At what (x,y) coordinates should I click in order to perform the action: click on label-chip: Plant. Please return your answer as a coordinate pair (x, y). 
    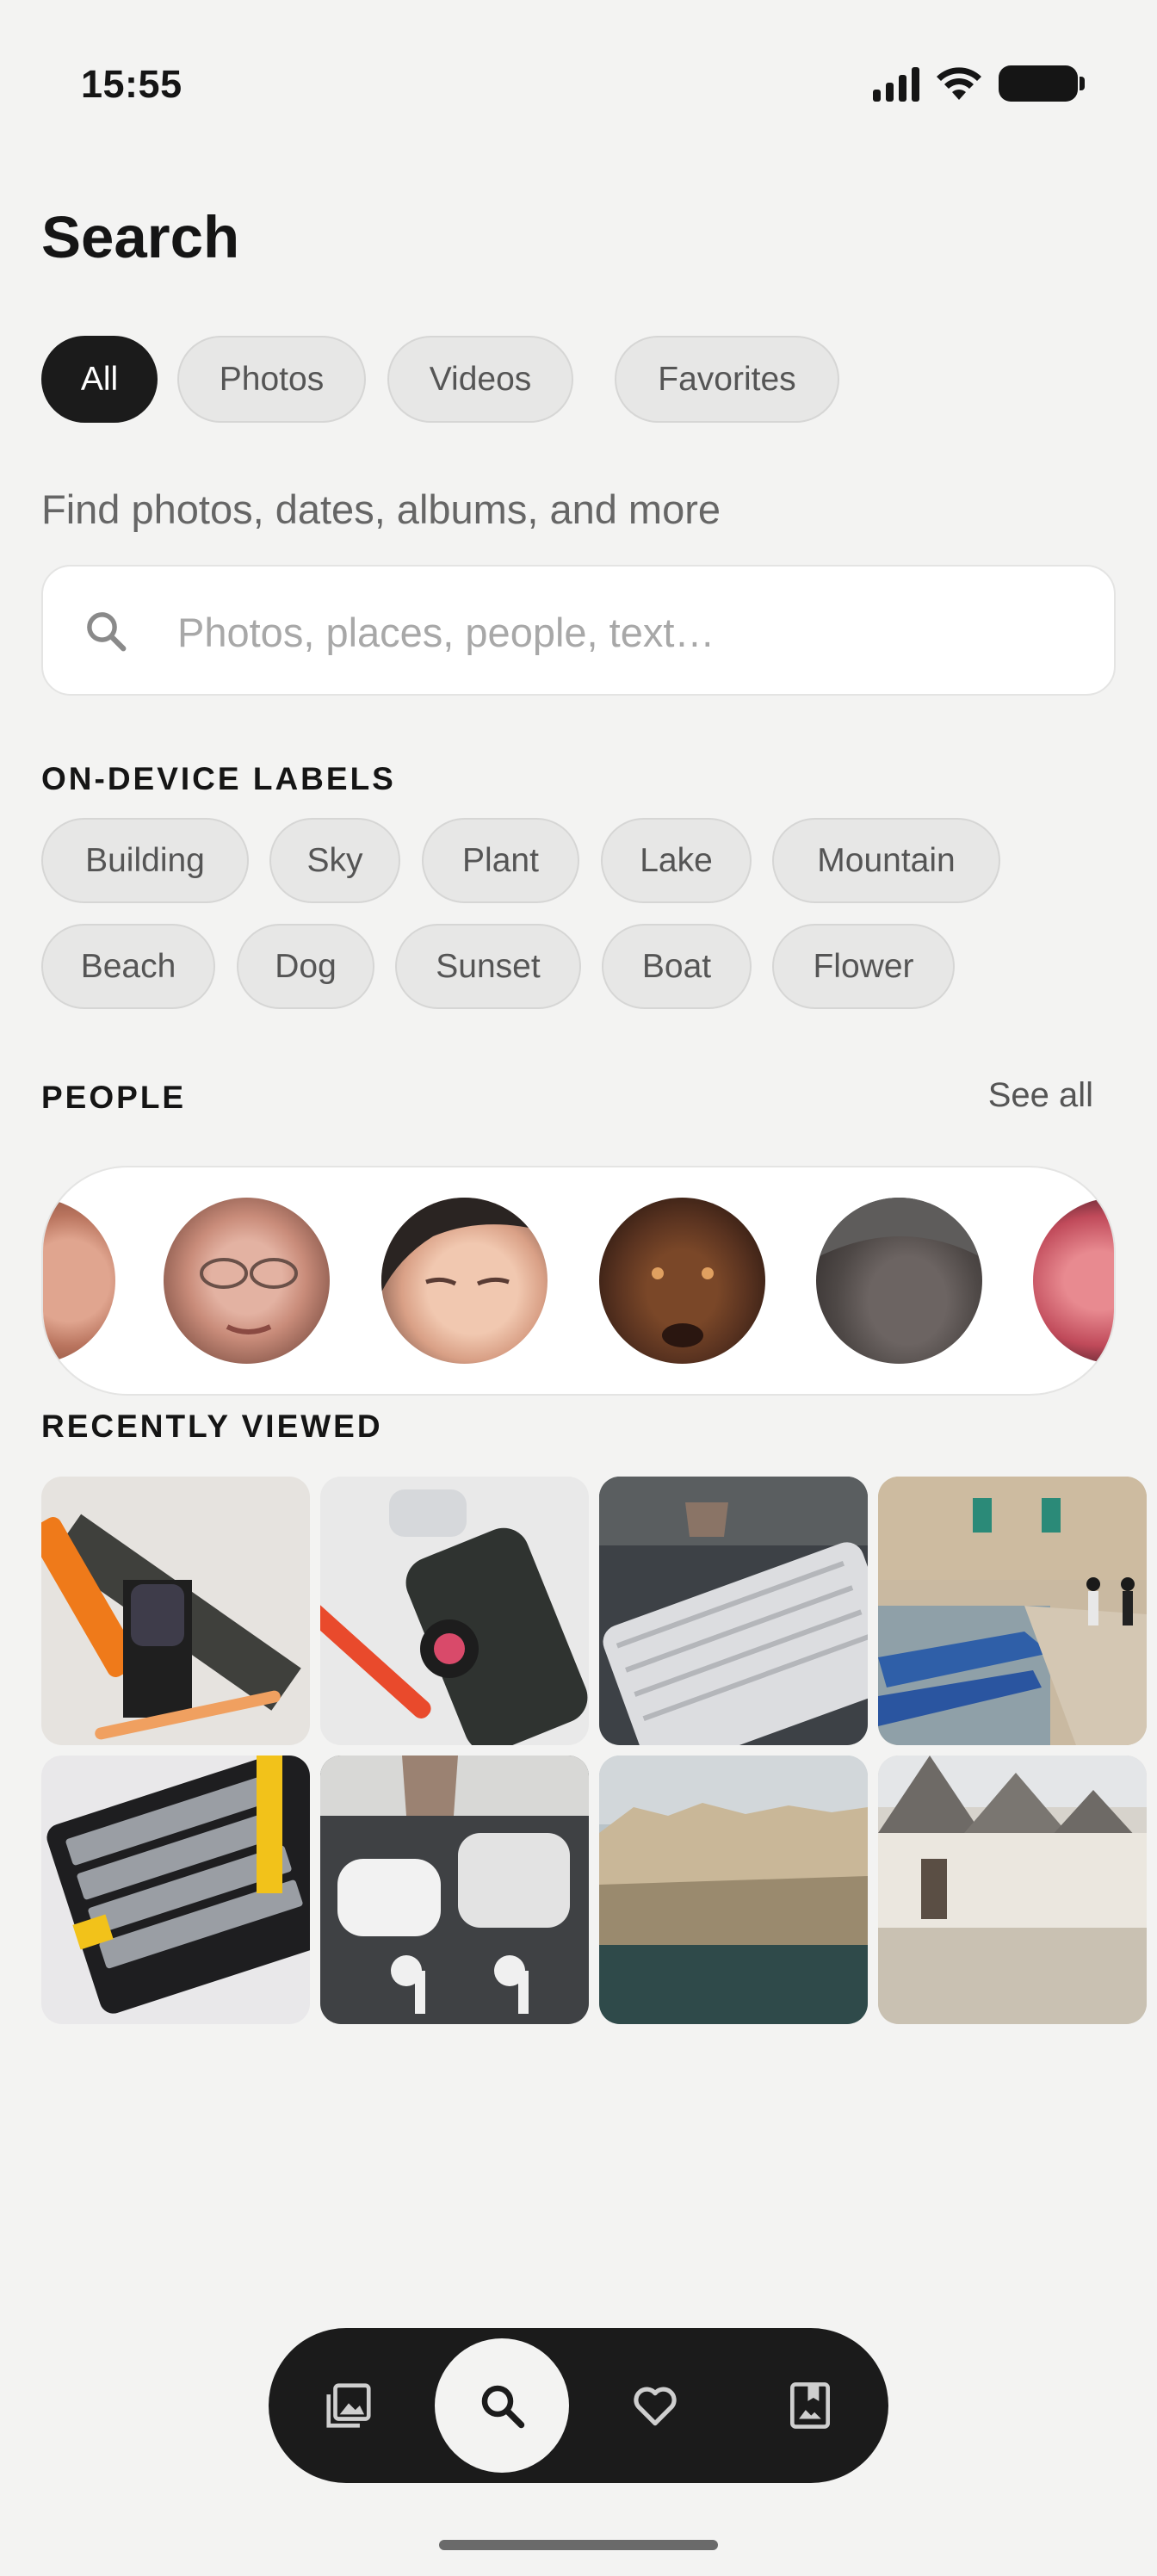
    Looking at the image, I should click on (500, 860).